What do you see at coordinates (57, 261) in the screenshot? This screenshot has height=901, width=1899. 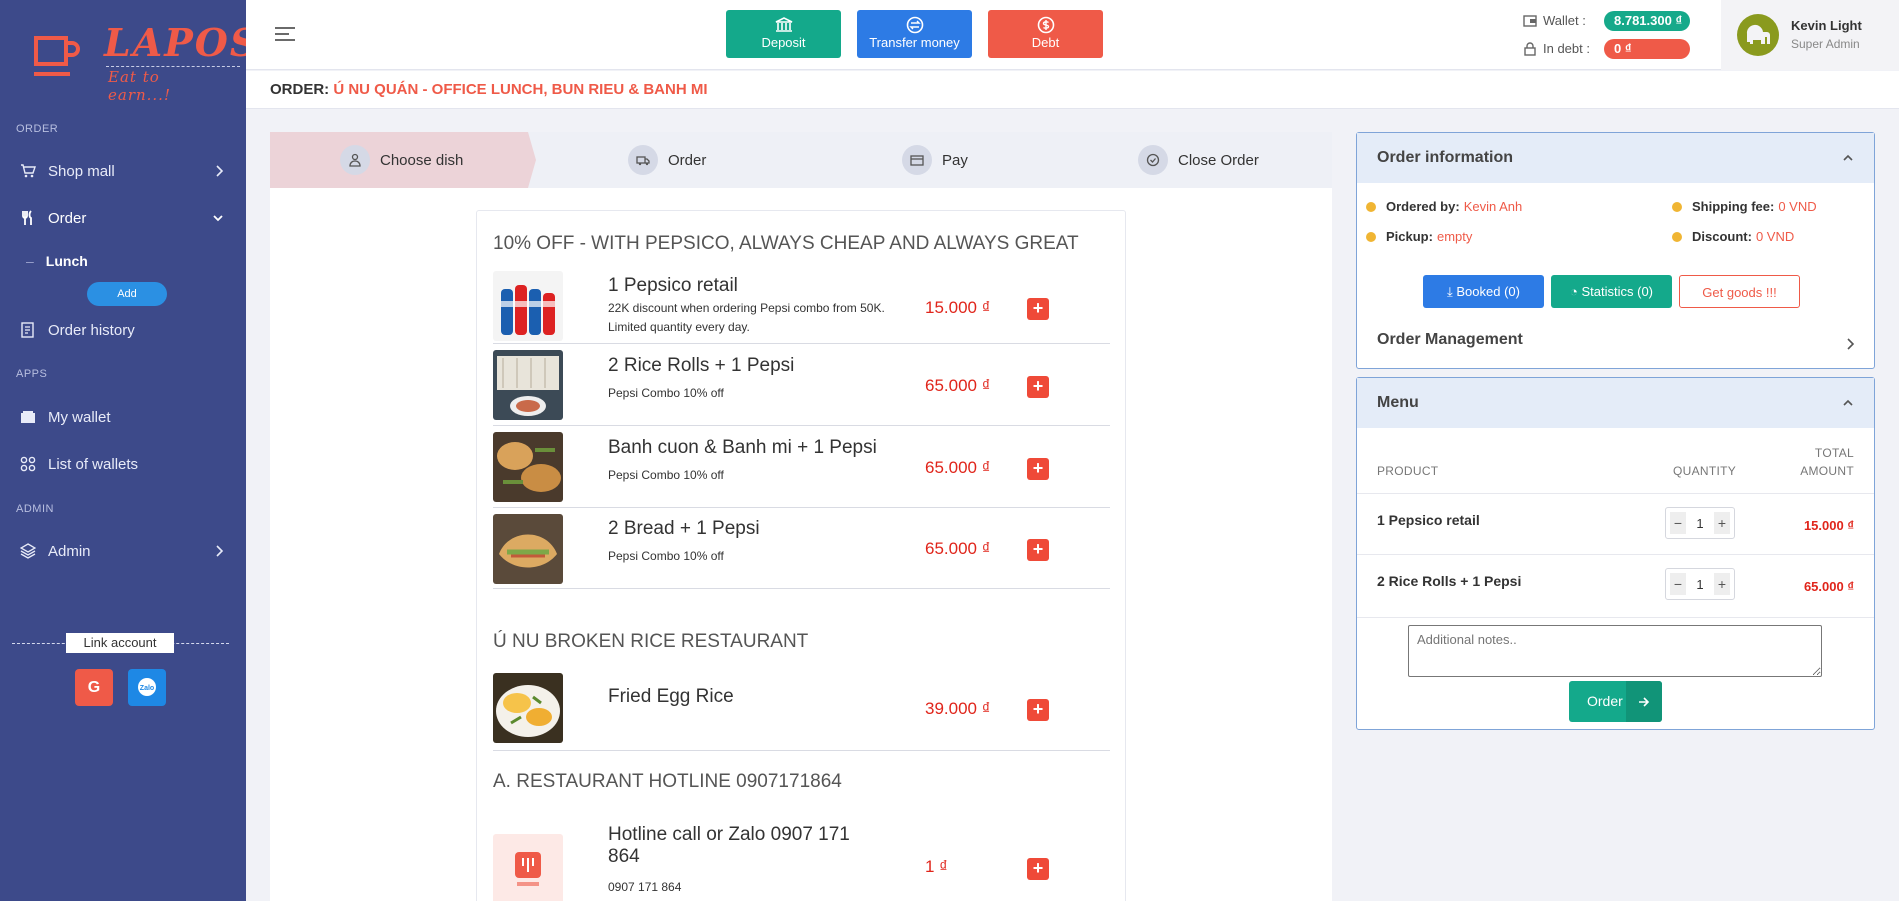 I see `sidebar-subitem-lunch: – Lunch` at bounding box center [57, 261].